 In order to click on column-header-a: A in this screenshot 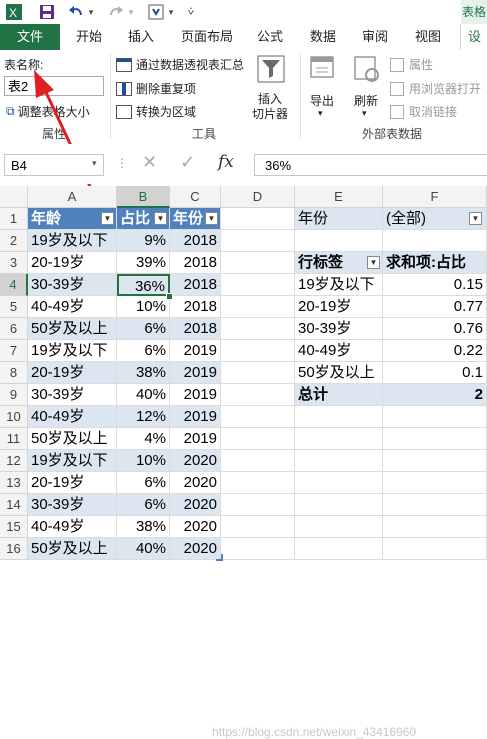, I will do `click(72, 197)`.